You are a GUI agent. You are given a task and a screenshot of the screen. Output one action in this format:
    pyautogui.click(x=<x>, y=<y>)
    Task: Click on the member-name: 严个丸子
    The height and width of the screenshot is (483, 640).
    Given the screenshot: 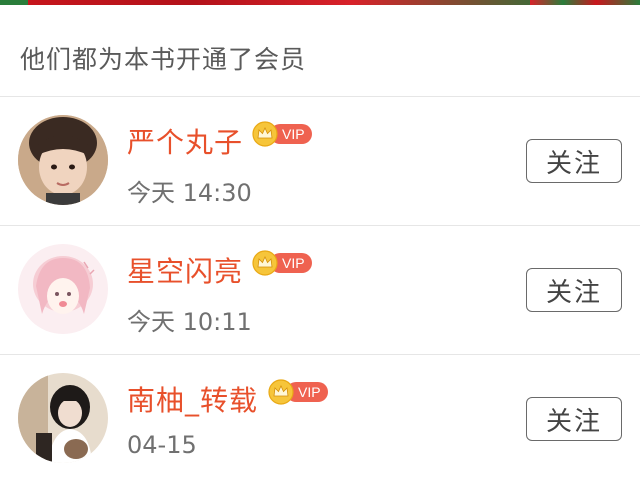 What is the action you would take?
    pyautogui.click(x=185, y=141)
    